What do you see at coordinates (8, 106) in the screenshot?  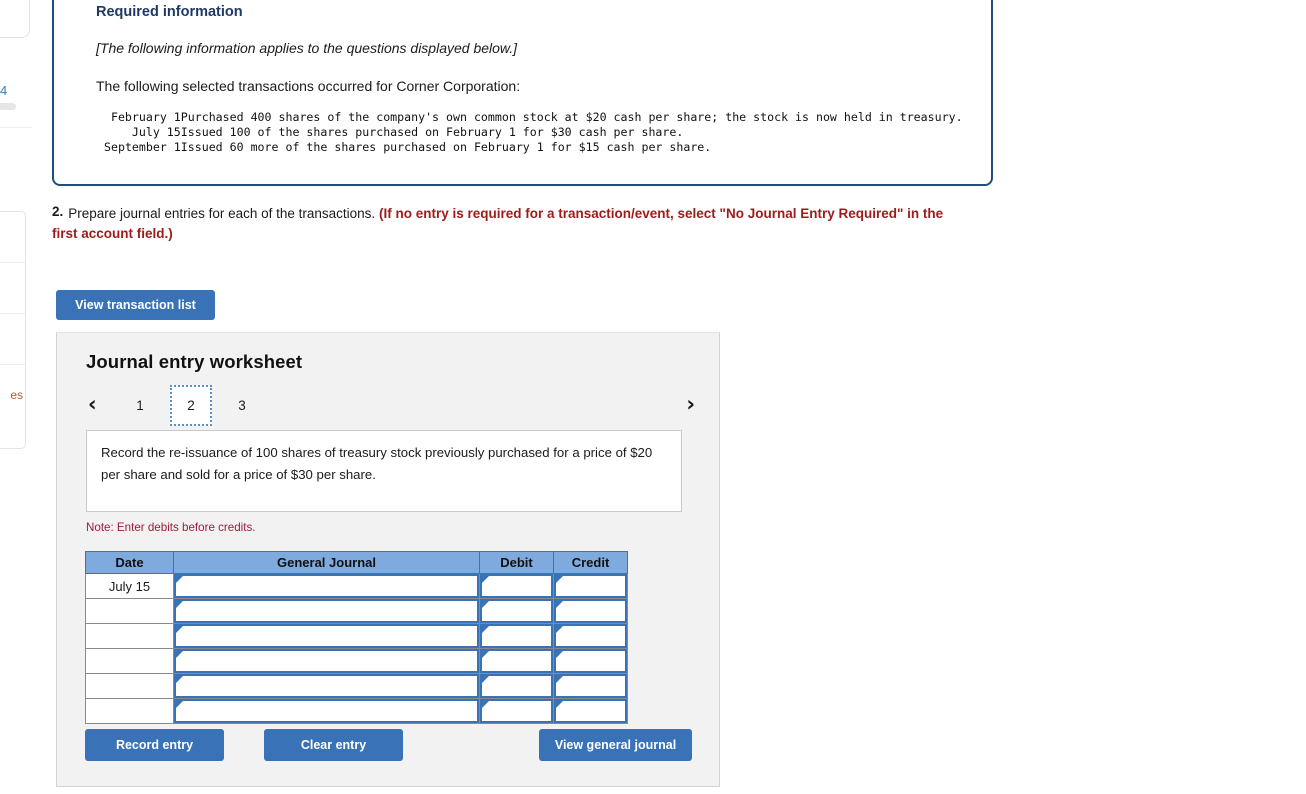 I see `progress-pill` at bounding box center [8, 106].